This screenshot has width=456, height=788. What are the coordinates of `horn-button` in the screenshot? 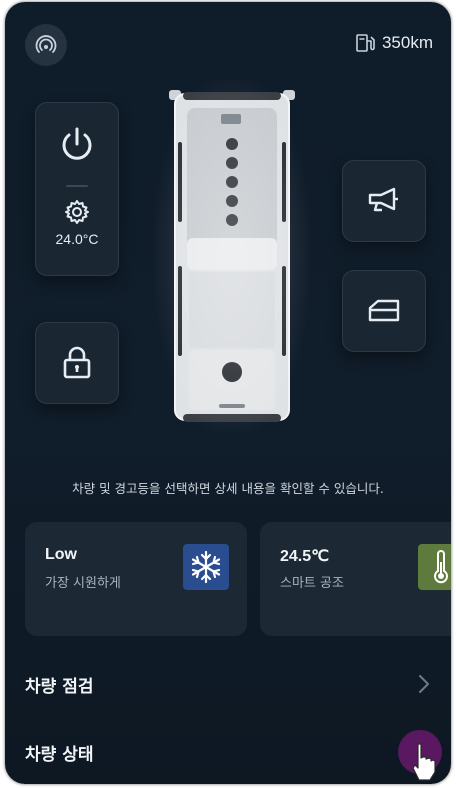 It's located at (384, 201).